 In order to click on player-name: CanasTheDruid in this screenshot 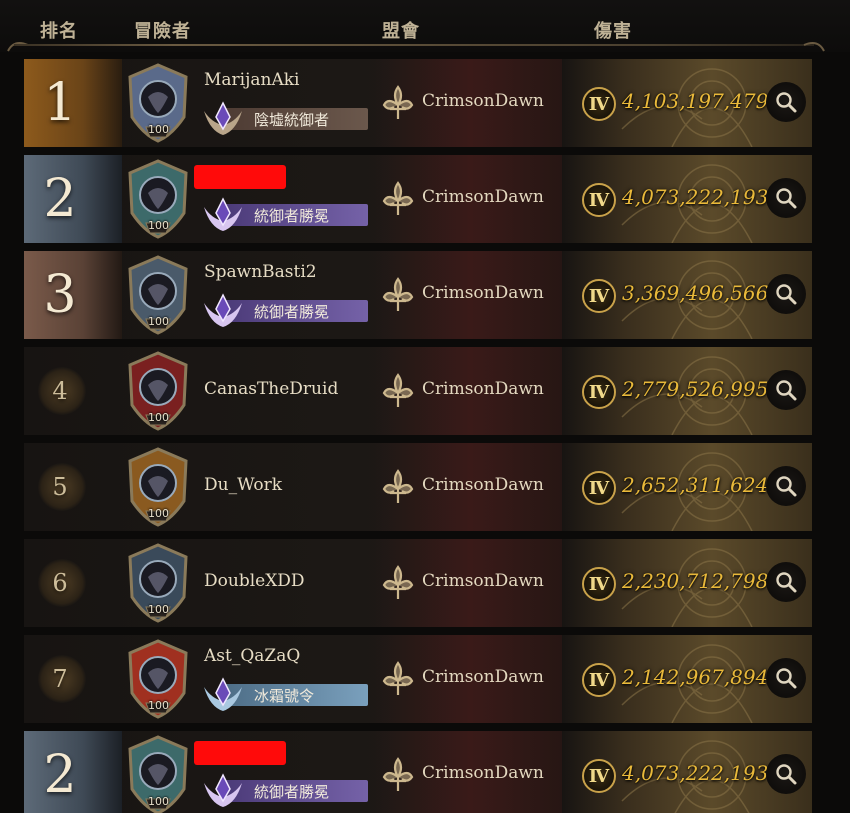, I will do `click(271, 389)`.